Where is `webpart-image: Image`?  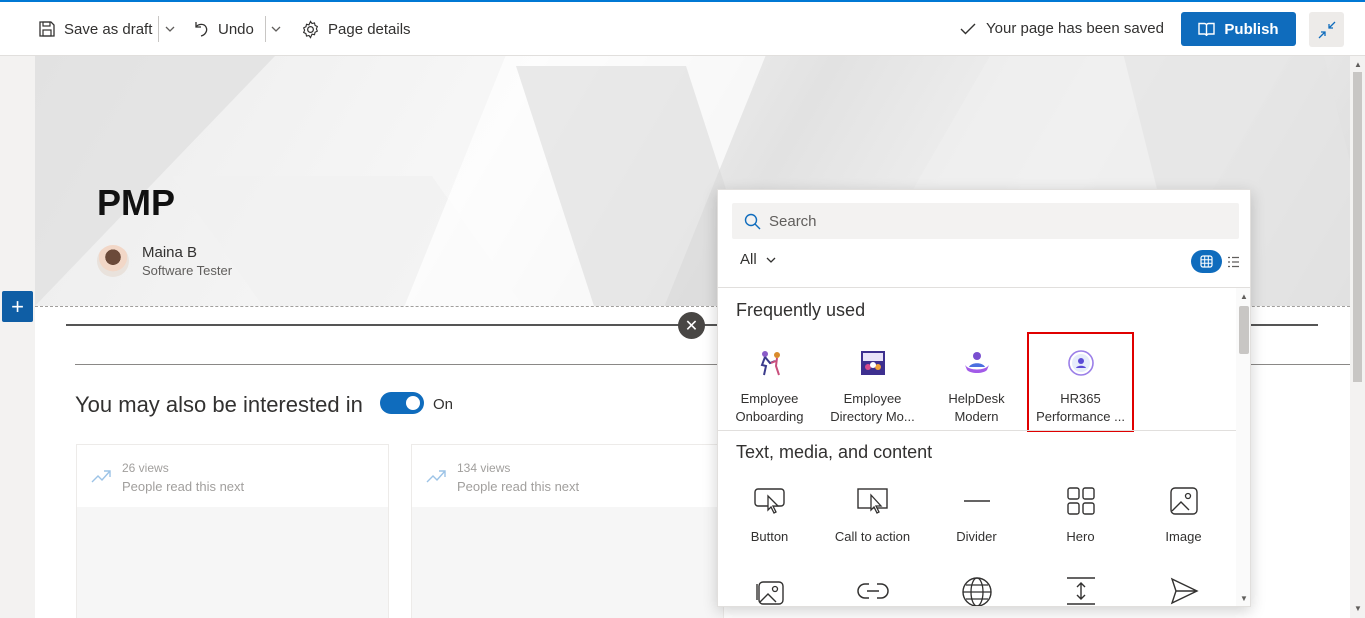 webpart-image: Image is located at coordinates (1183, 512).